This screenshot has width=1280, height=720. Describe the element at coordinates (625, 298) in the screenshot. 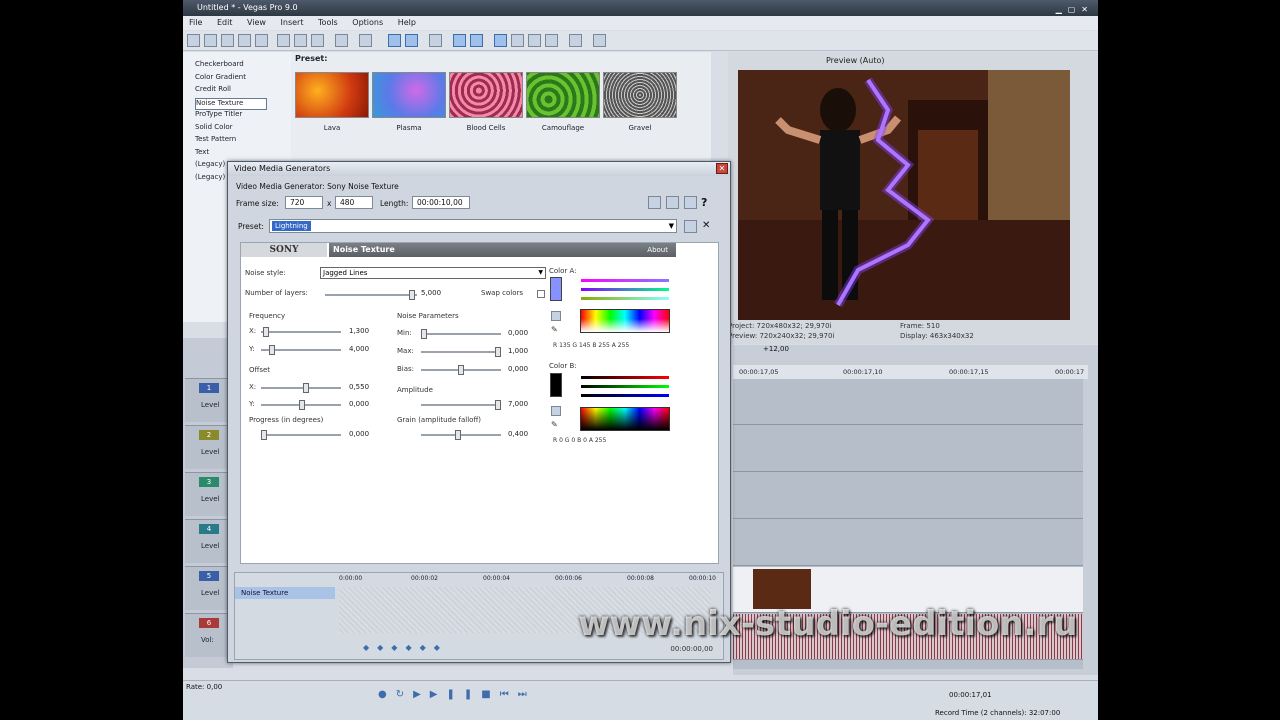

I see `color-a-blue-bar` at that location.